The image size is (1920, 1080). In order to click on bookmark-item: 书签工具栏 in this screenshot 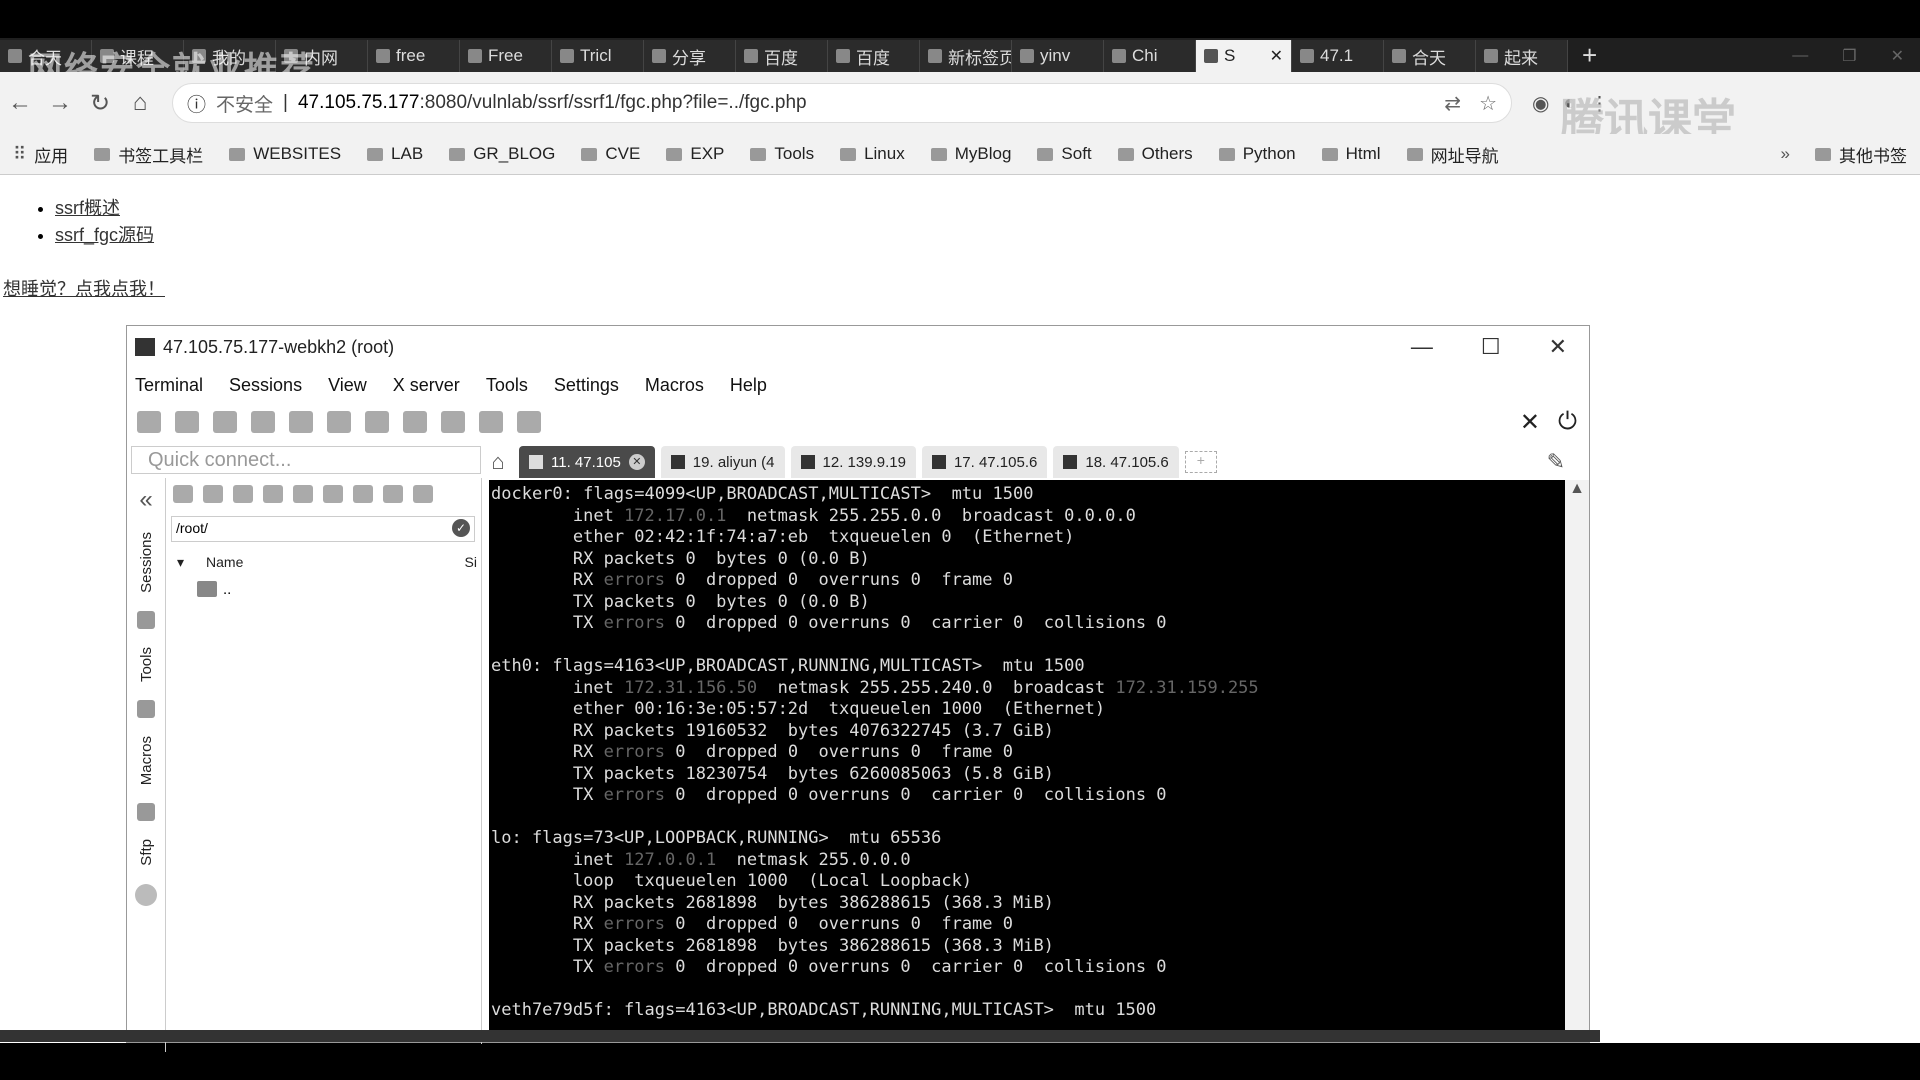, I will do `click(148, 154)`.